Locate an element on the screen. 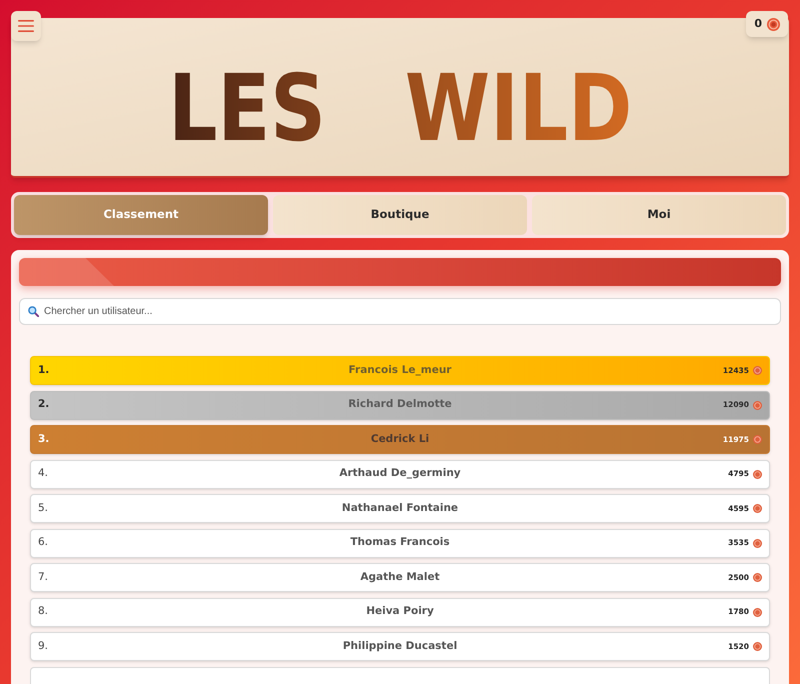 The width and height of the screenshot is (800, 684). menu-button is located at coordinates (26, 26).